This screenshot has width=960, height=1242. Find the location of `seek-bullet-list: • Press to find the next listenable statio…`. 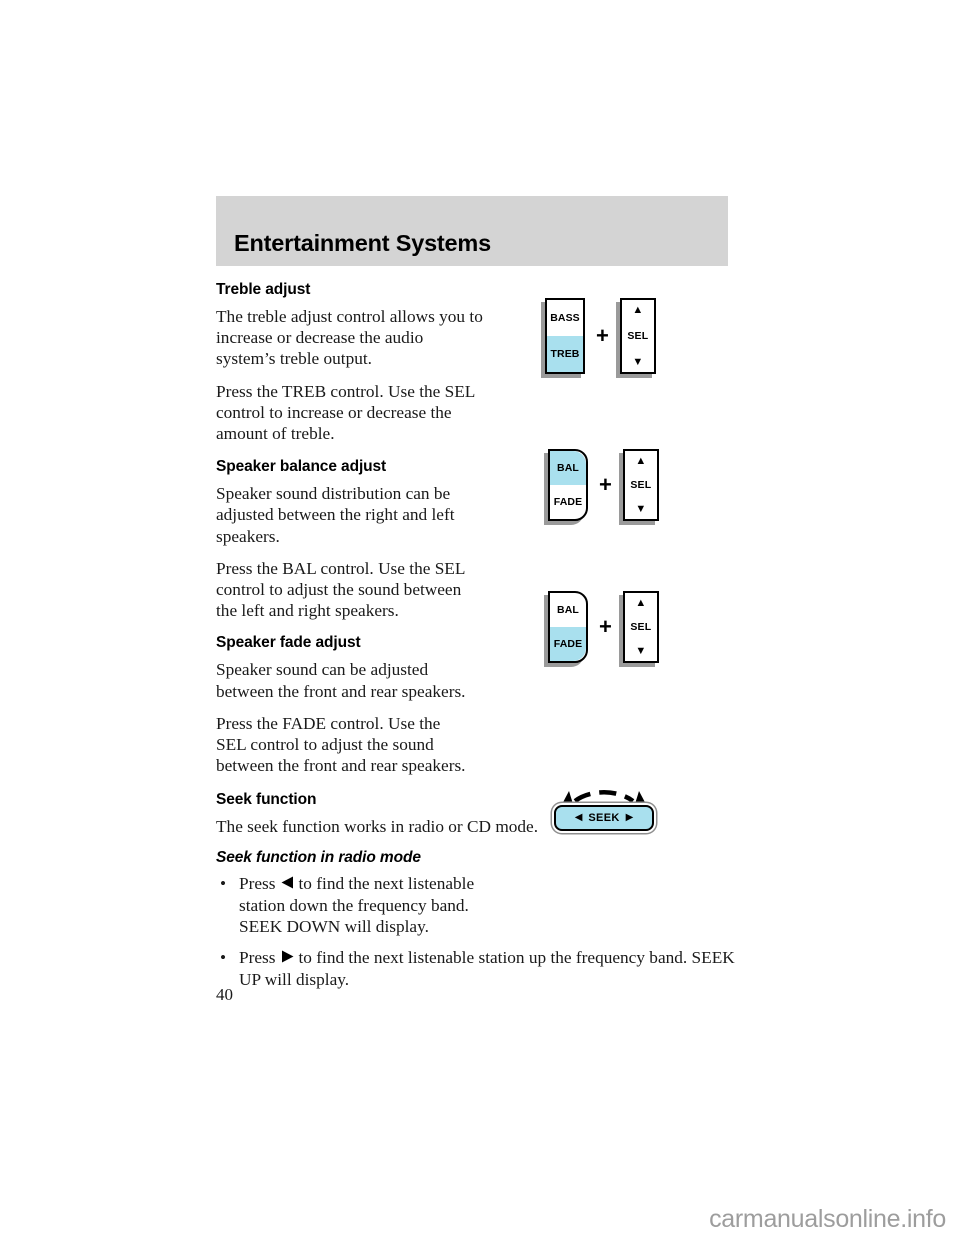

seek-bullet-list: • Press to find the next listenable statio… is located at coordinates (475, 932).